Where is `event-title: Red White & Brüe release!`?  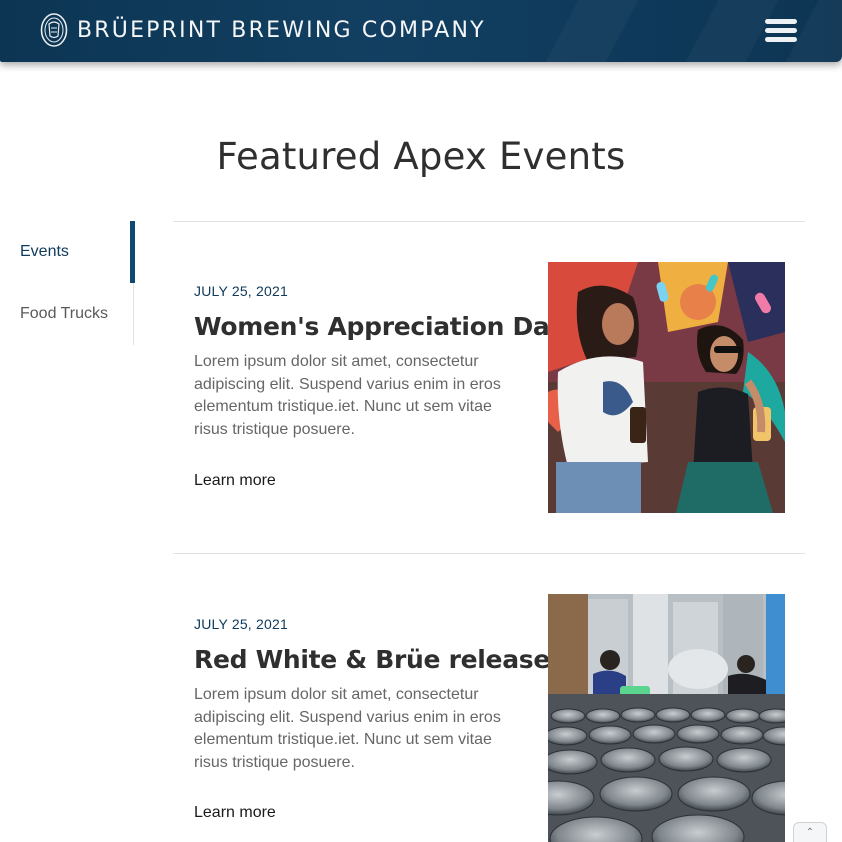 event-title: Red White & Brüe release! is located at coordinates (378, 659).